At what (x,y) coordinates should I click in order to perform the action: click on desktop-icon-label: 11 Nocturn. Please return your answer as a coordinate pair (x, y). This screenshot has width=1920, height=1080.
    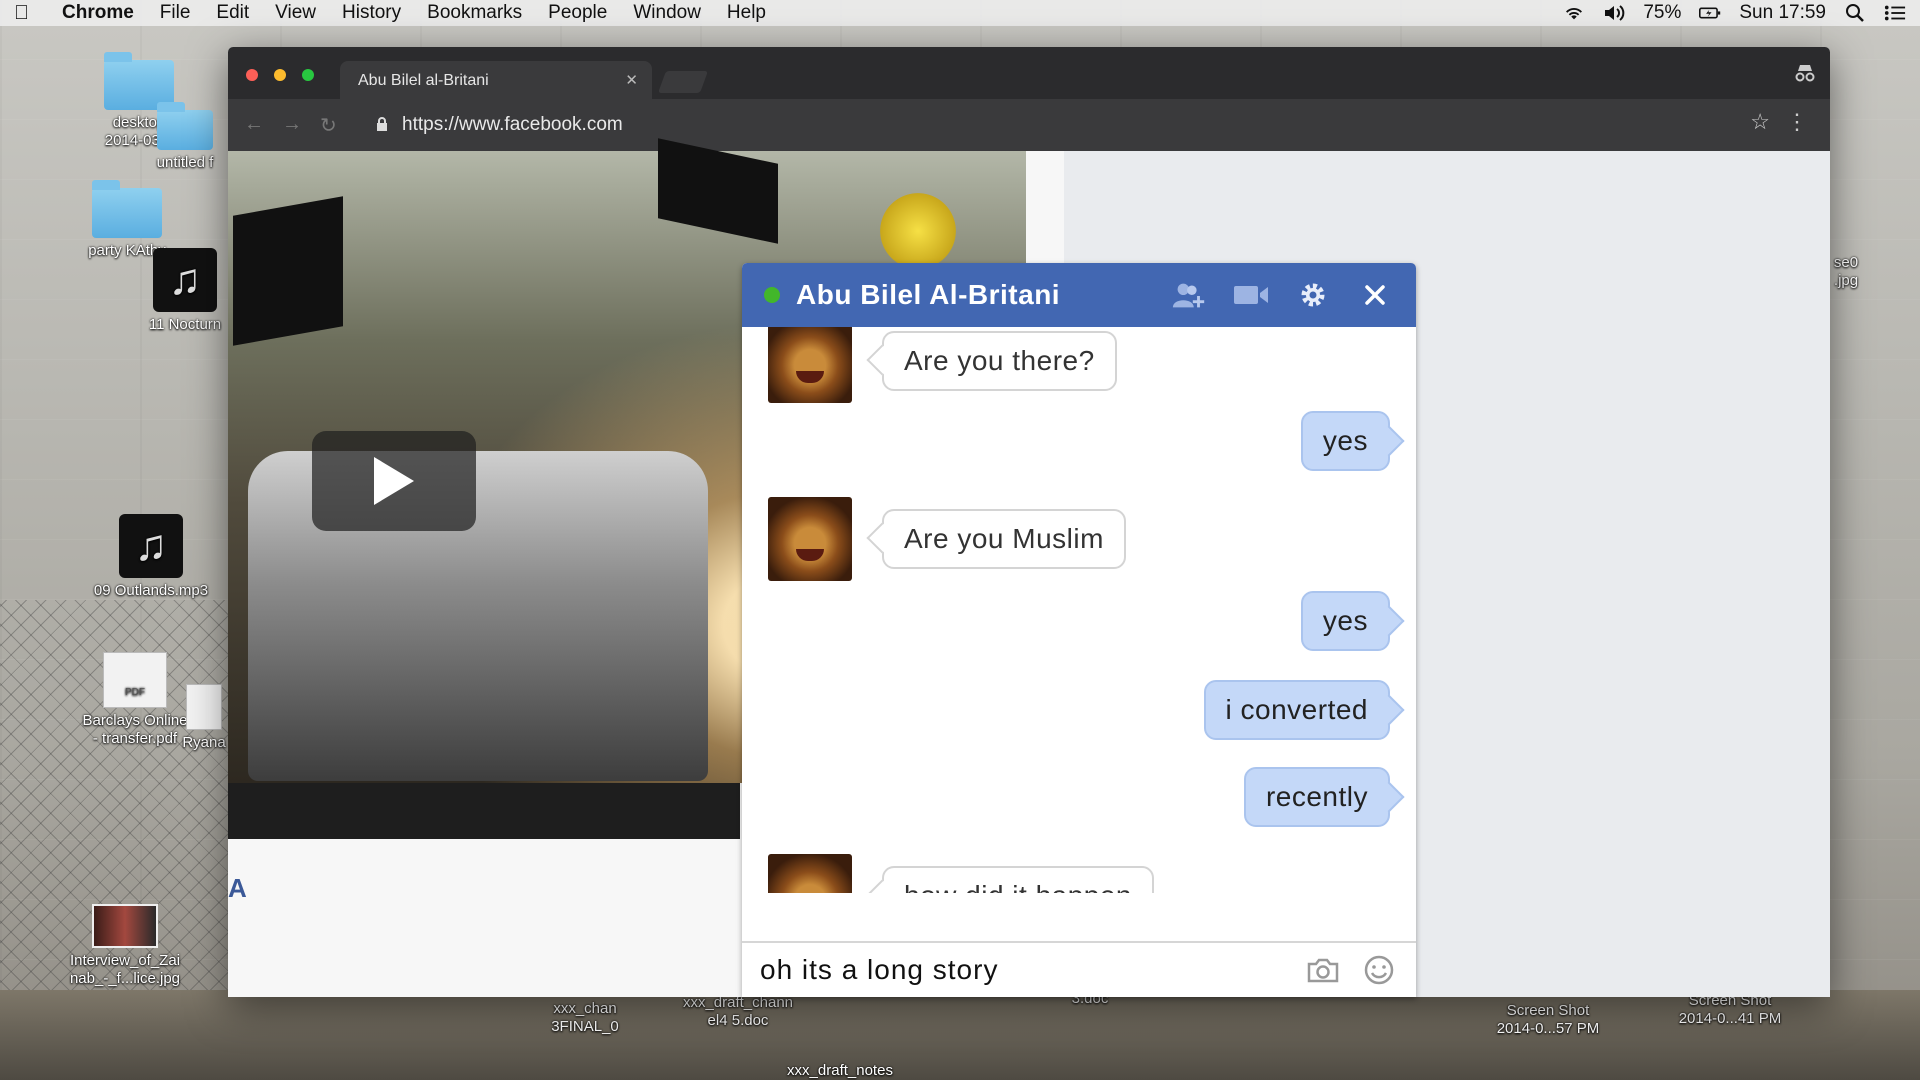
    Looking at the image, I should click on (185, 324).